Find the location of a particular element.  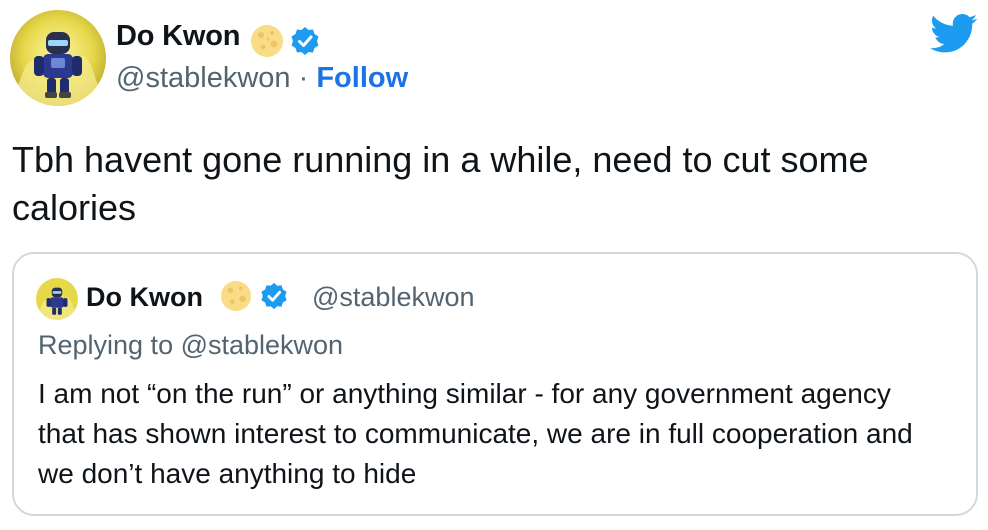

quoted-author-avatar is located at coordinates (57, 299).